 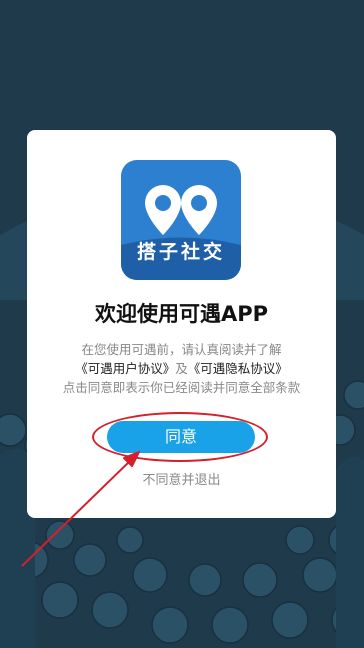 I want to click on app-logo: 搭子社交, so click(x=181, y=220).